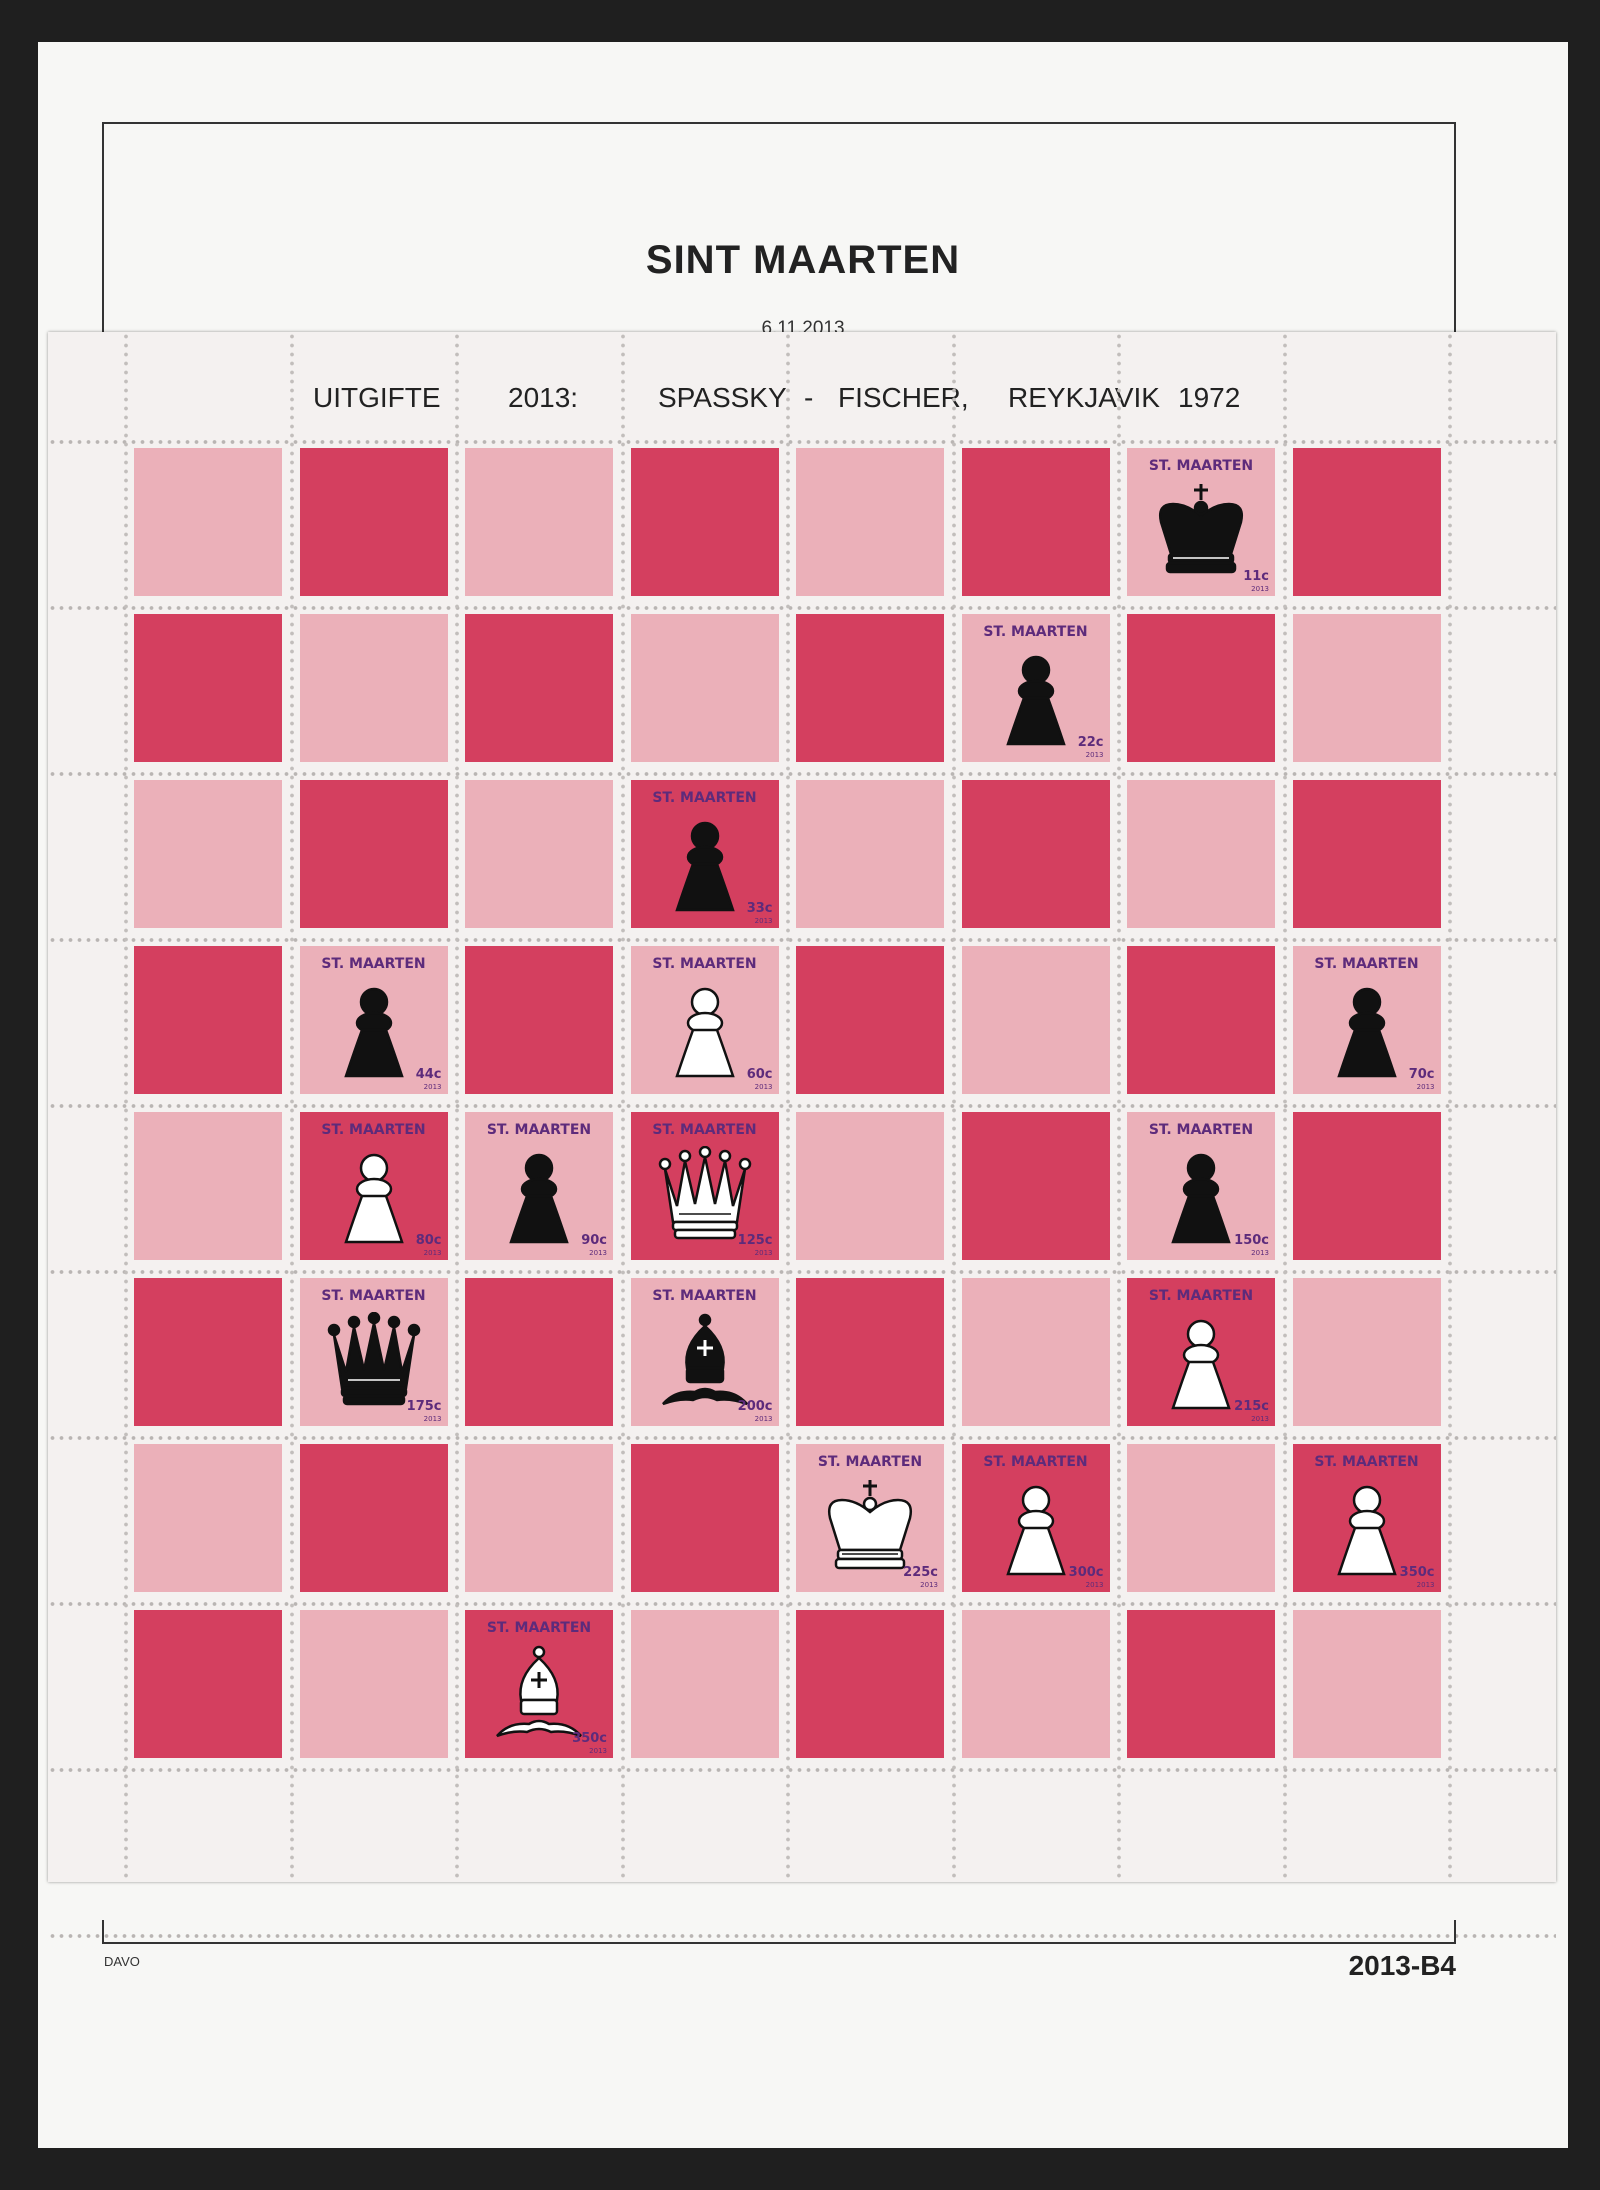 This screenshot has width=1600, height=2190. I want to click on stamp-value: 200c, so click(755, 1406).